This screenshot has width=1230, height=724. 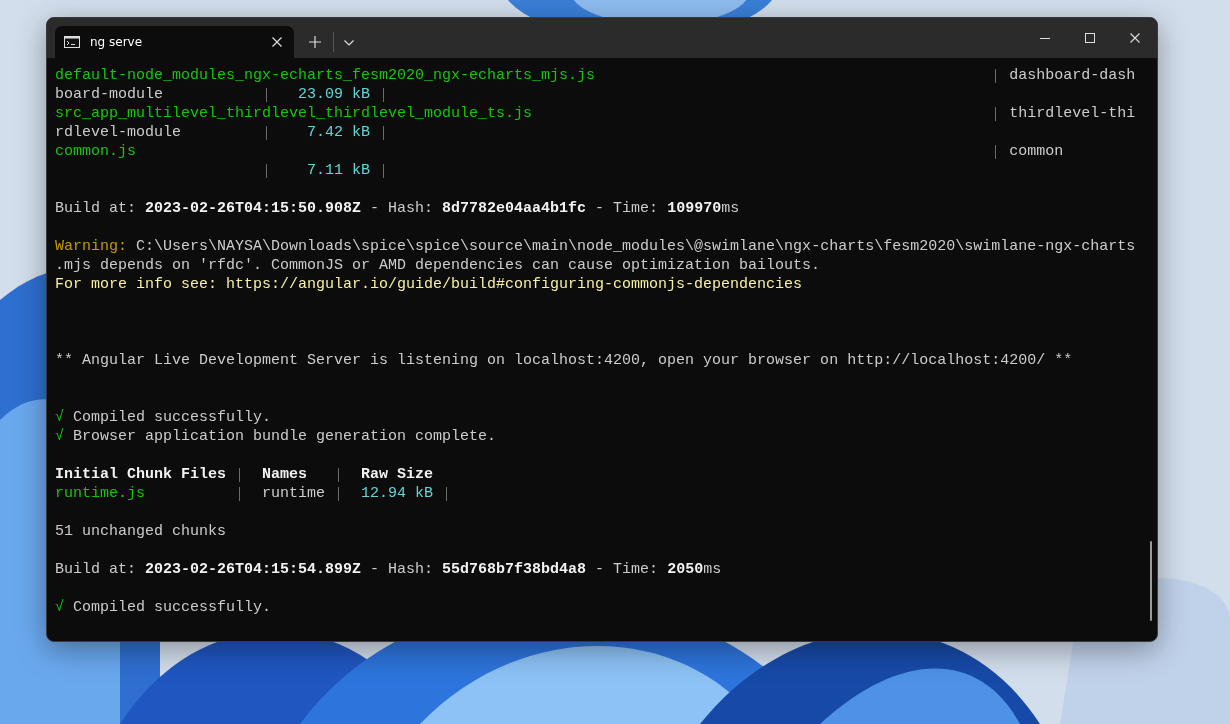 I want to click on chunk-size: 23.09 kB, so click(x=334, y=94).